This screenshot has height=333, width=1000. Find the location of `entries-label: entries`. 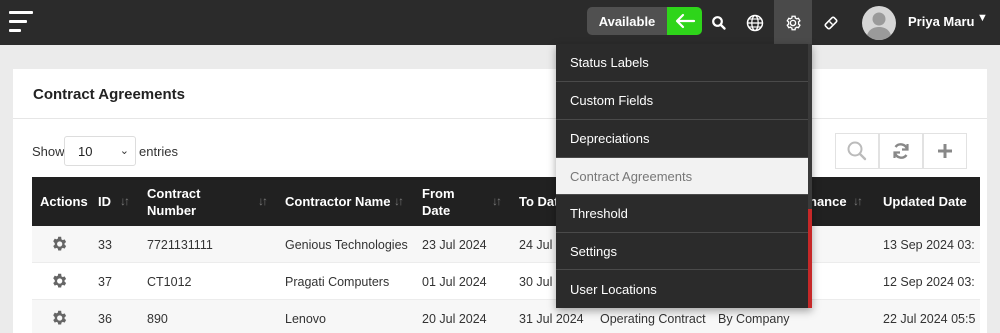

entries-label: entries is located at coordinates (159, 151).